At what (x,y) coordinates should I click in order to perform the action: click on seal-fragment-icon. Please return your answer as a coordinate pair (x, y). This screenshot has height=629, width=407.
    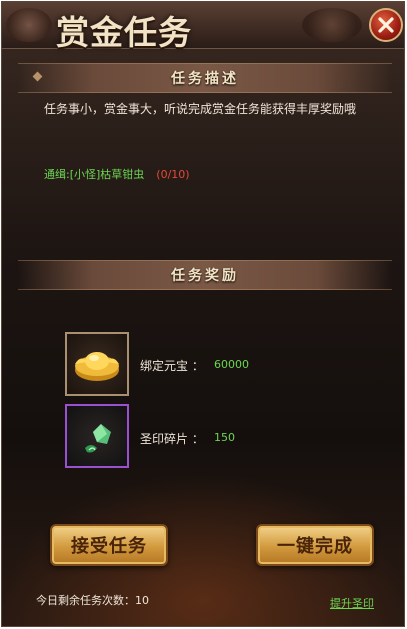
    Looking at the image, I should click on (98, 438).